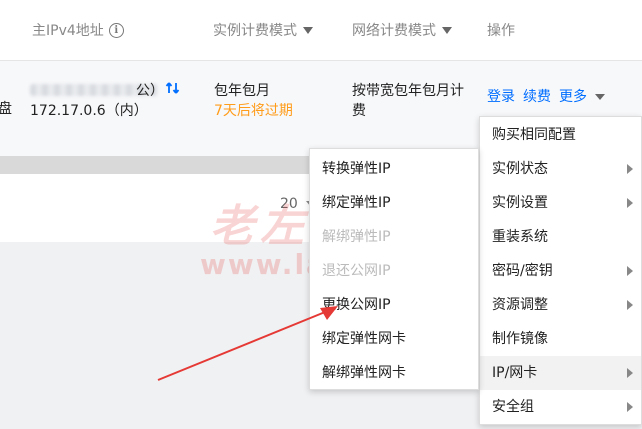  I want to click on more-menu-item-label: 实例状态, so click(520, 169).